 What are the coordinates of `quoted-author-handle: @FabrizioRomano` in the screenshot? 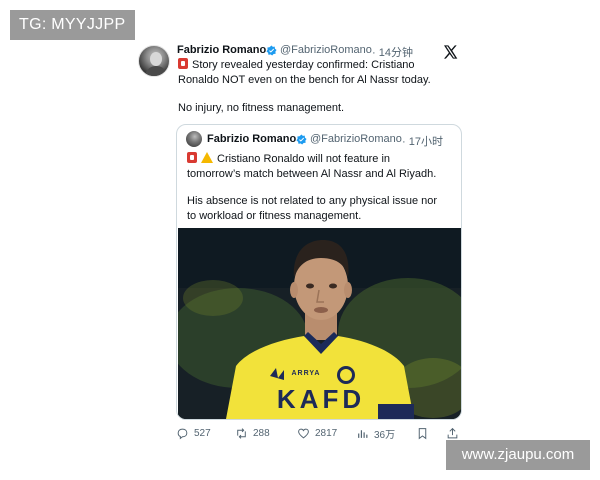 It's located at (356, 139).